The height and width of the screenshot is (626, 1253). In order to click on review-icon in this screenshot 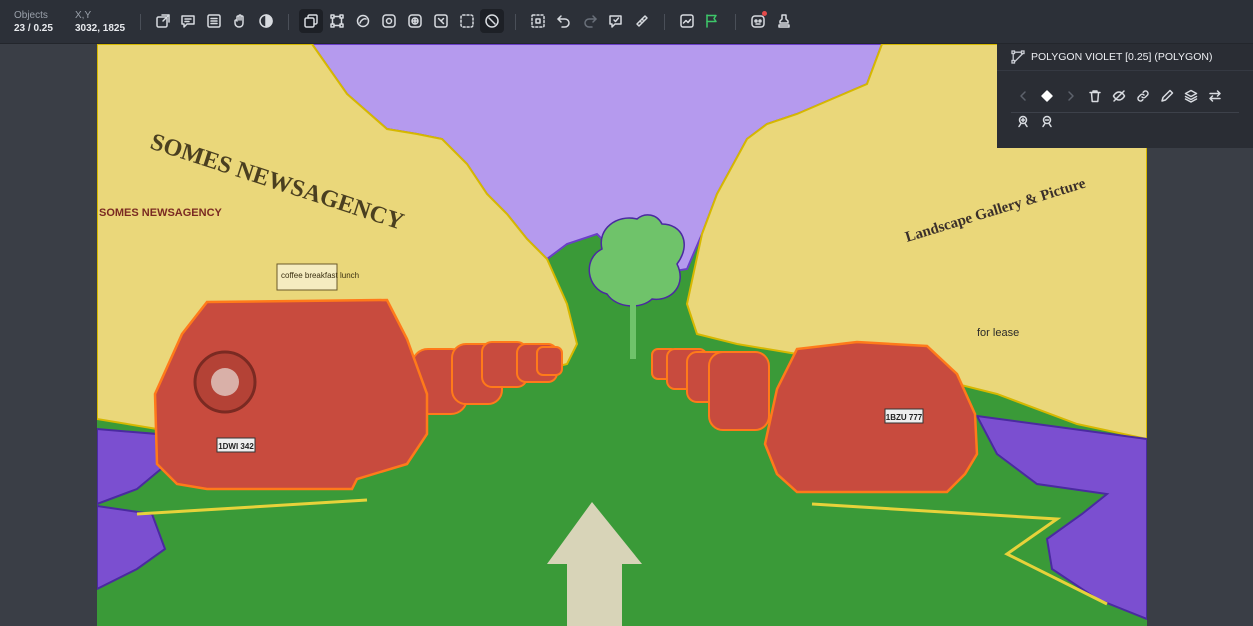, I will do `click(615, 21)`.